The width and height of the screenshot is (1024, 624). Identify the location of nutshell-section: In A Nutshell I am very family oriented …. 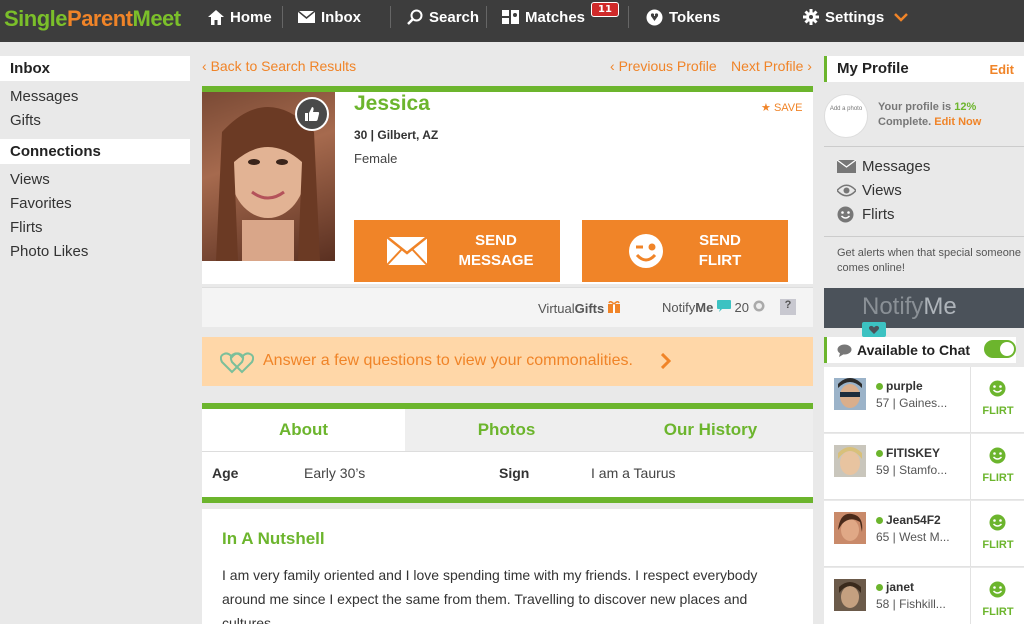
(507, 566).